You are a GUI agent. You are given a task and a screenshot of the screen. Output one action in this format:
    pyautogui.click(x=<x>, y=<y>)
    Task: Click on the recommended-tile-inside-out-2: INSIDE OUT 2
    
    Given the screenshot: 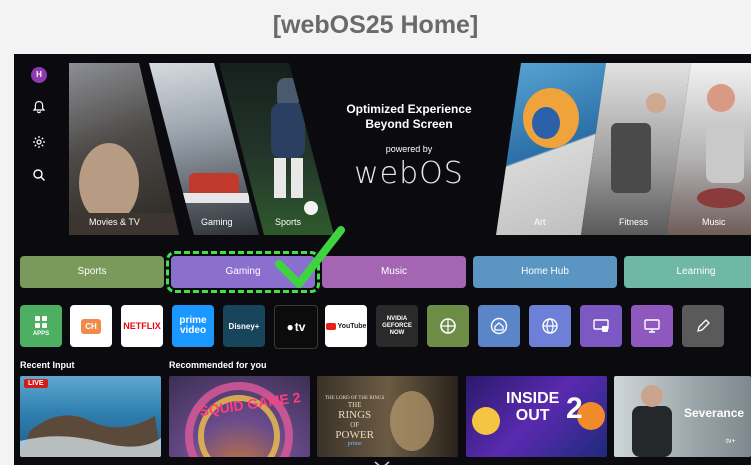 What is the action you would take?
    pyautogui.click(x=536, y=416)
    